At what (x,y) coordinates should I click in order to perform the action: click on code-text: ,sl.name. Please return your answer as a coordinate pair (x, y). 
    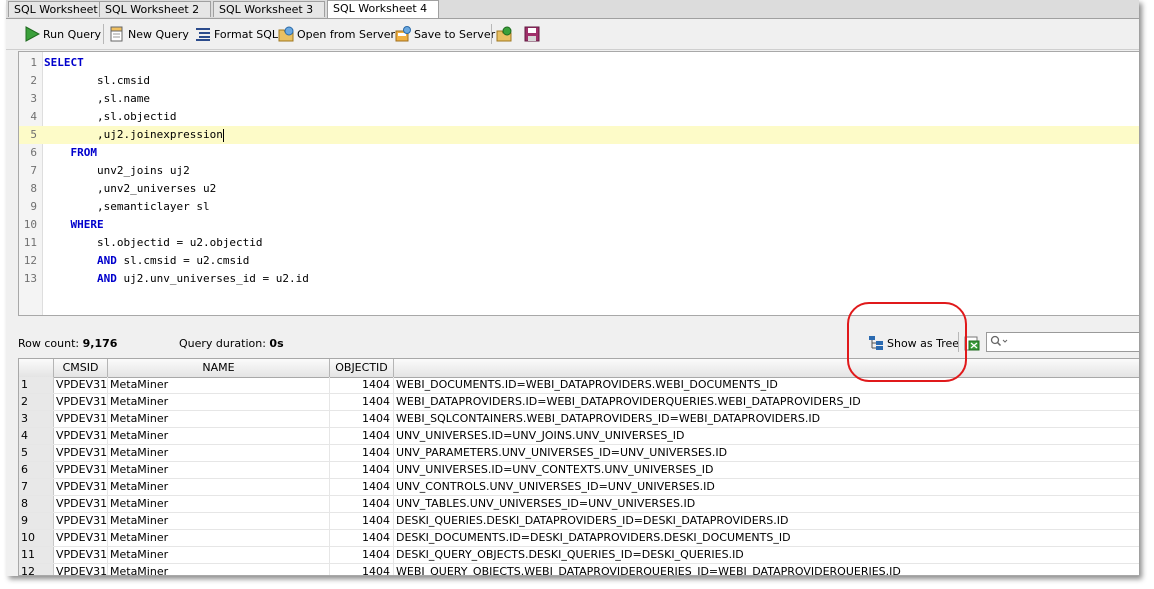
    Looking at the image, I should click on (97, 99).